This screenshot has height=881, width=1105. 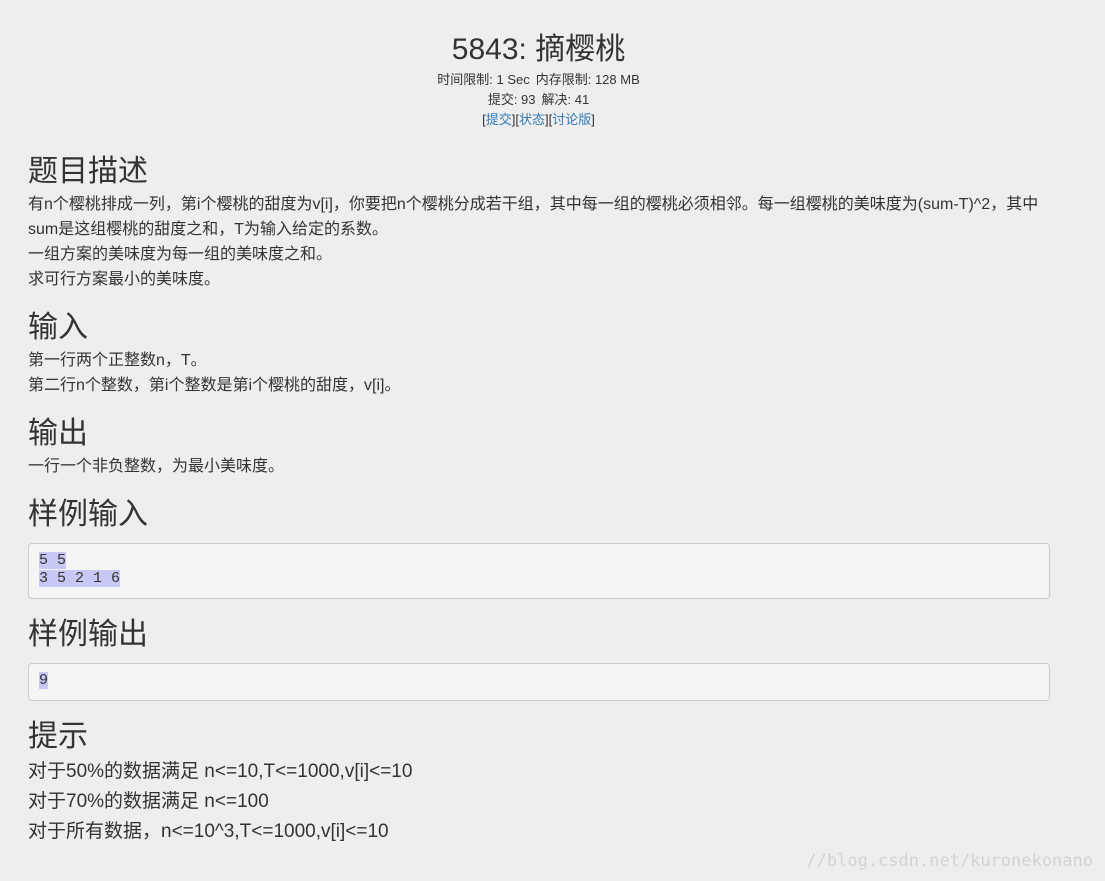 What do you see at coordinates (58, 433) in the screenshot?
I see `output-heading: 输出` at bounding box center [58, 433].